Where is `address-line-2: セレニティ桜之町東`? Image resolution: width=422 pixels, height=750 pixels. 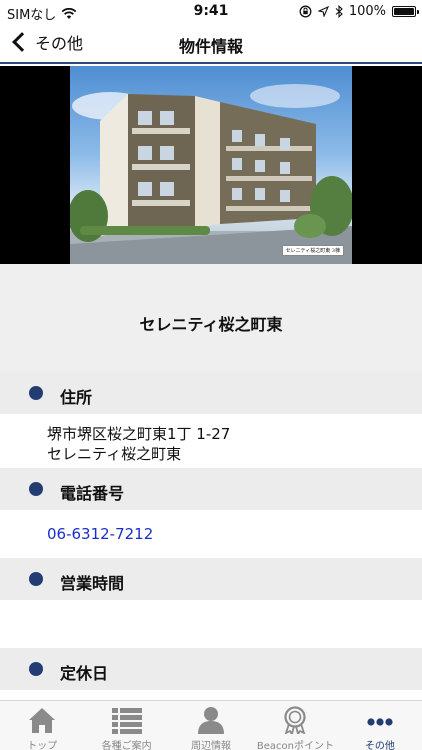
address-line-2: セレニティ桜之町東 is located at coordinates (114, 454).